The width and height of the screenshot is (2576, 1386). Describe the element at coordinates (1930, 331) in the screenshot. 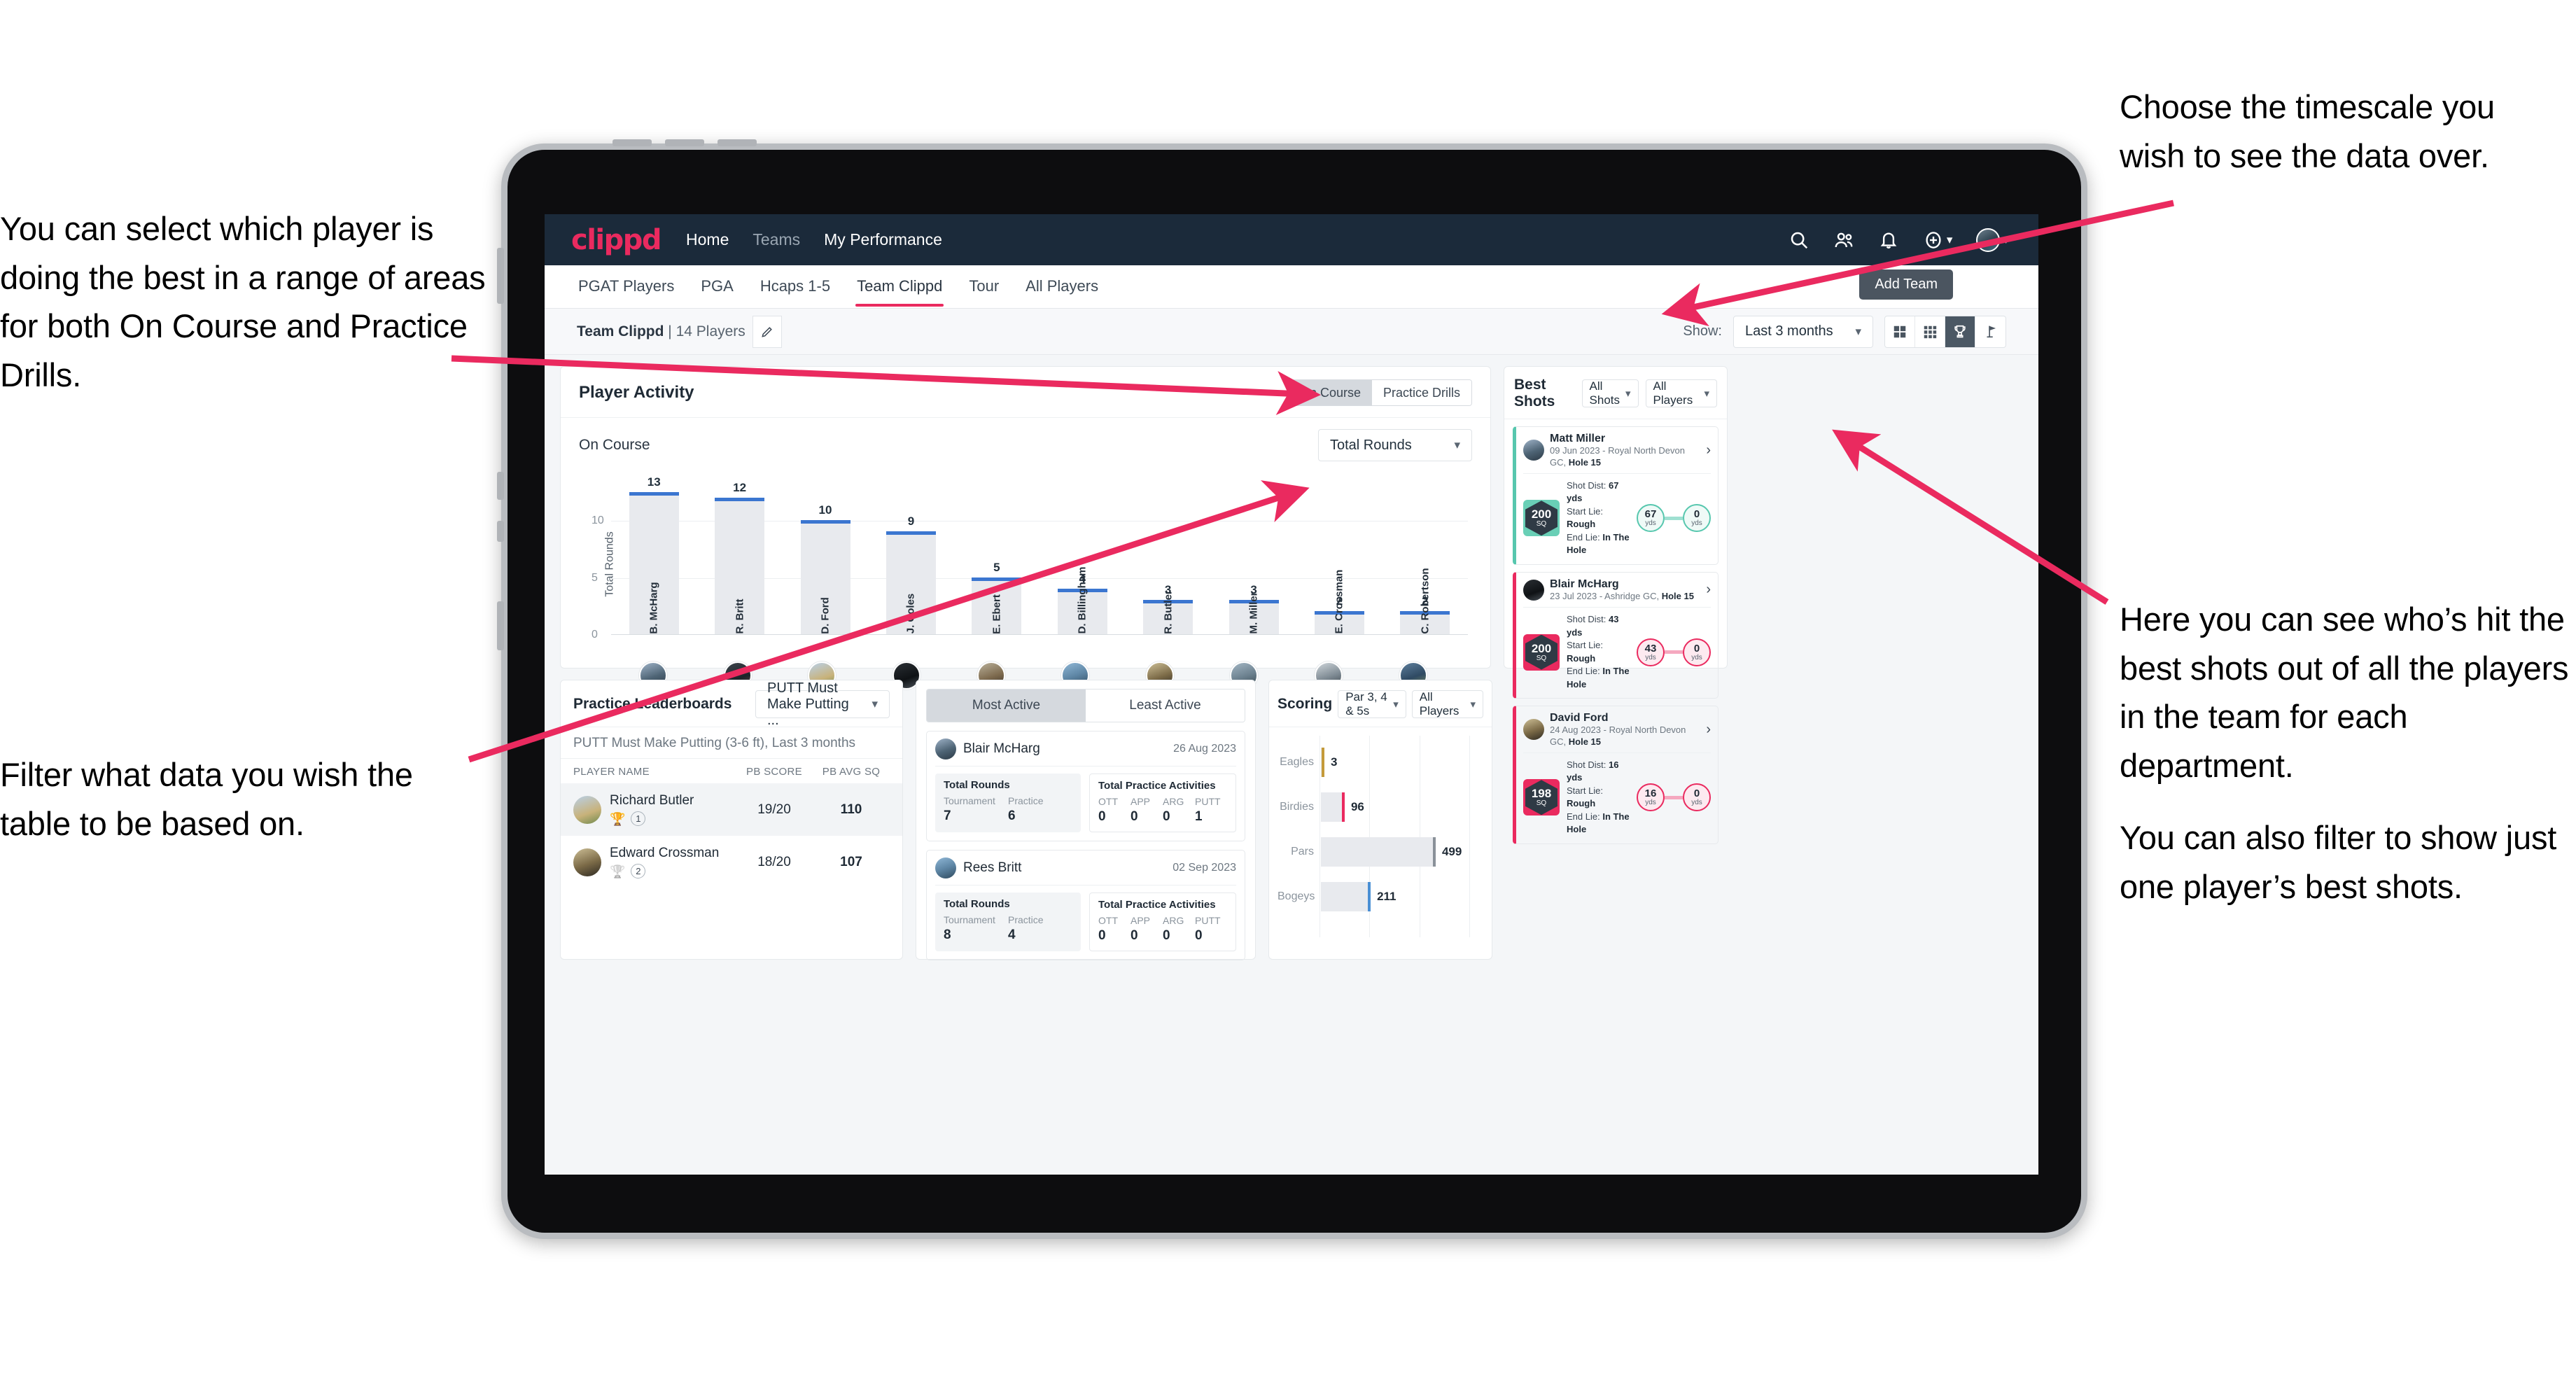

I see `grid-small-icon` at that location.